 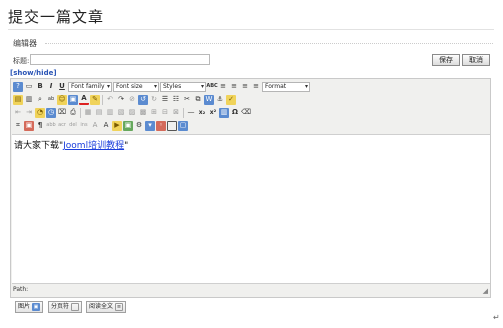 What do you see at coordinates (51, 112) in the screenshot?
I see `insert-time-icon: ◷` at bounding box center [51, 112].